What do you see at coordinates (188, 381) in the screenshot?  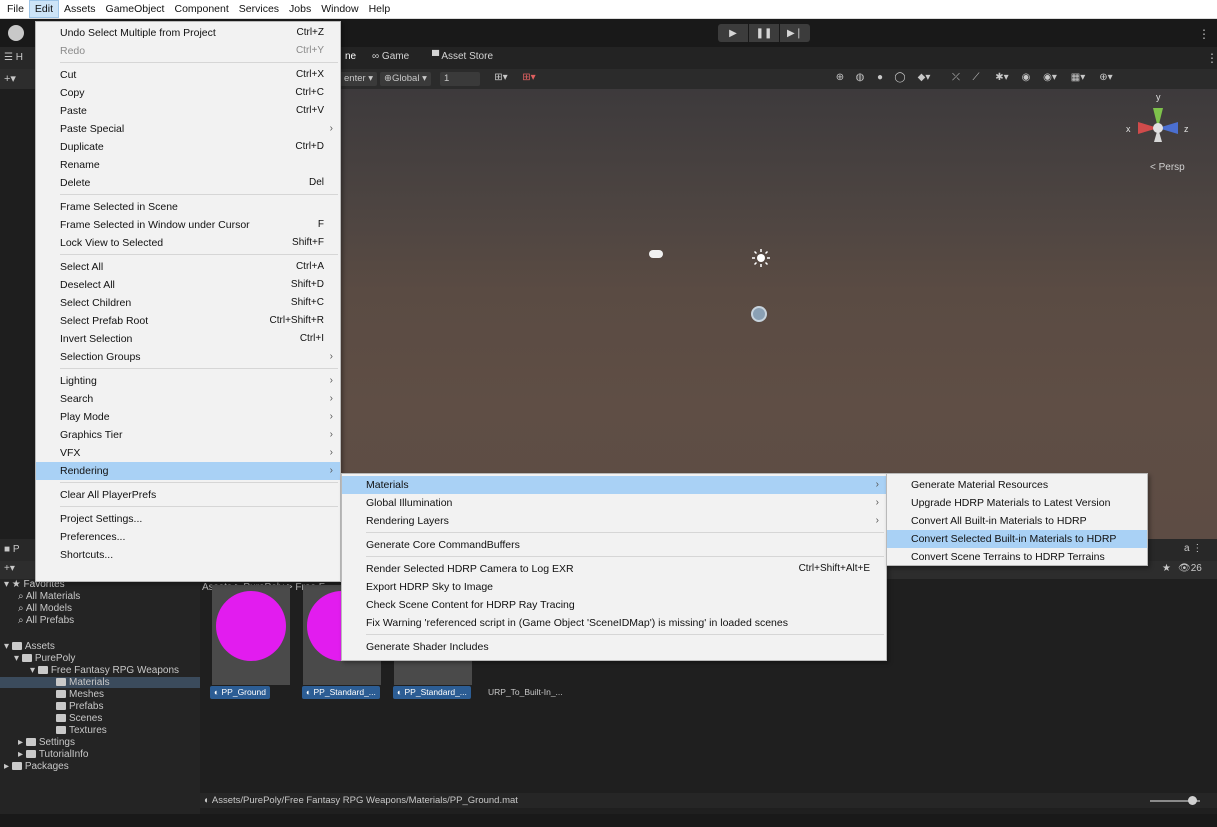 I see `menu-item-lighting: Lighting ›` at bounding box center [188, 381].